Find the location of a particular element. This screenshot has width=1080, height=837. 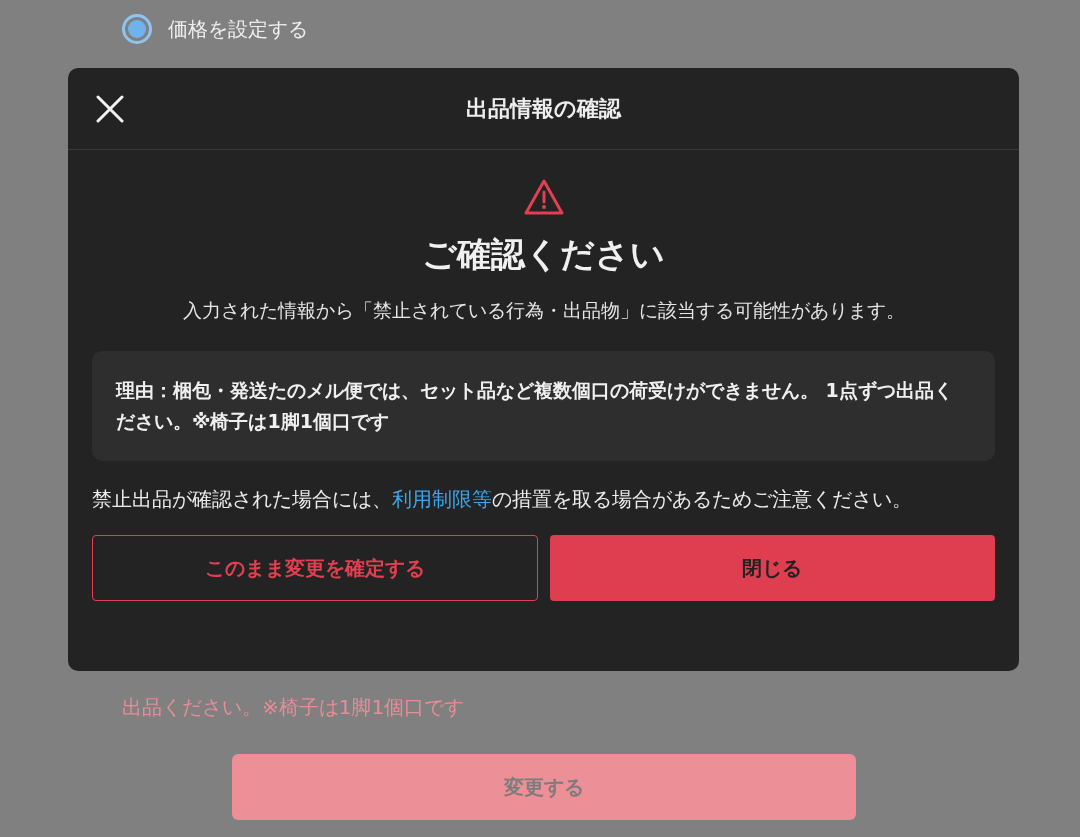

dialog-heading: ご確認ください is located at coordinates (543, 254).